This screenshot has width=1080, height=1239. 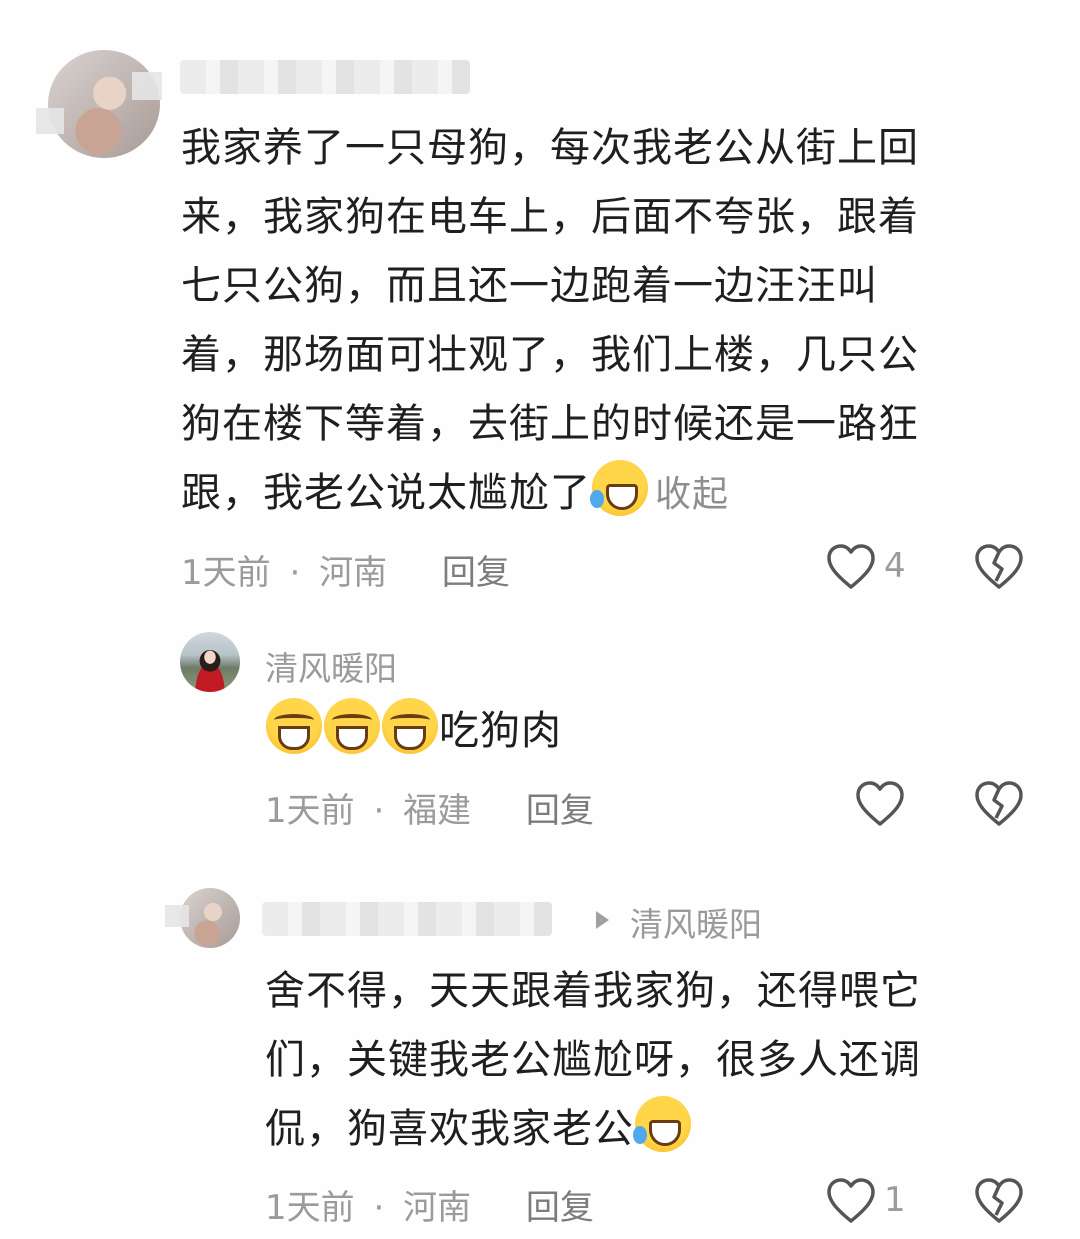 I want to click on comment-meta: 1天前 · 福建 回复, so click(x=429, y=807).